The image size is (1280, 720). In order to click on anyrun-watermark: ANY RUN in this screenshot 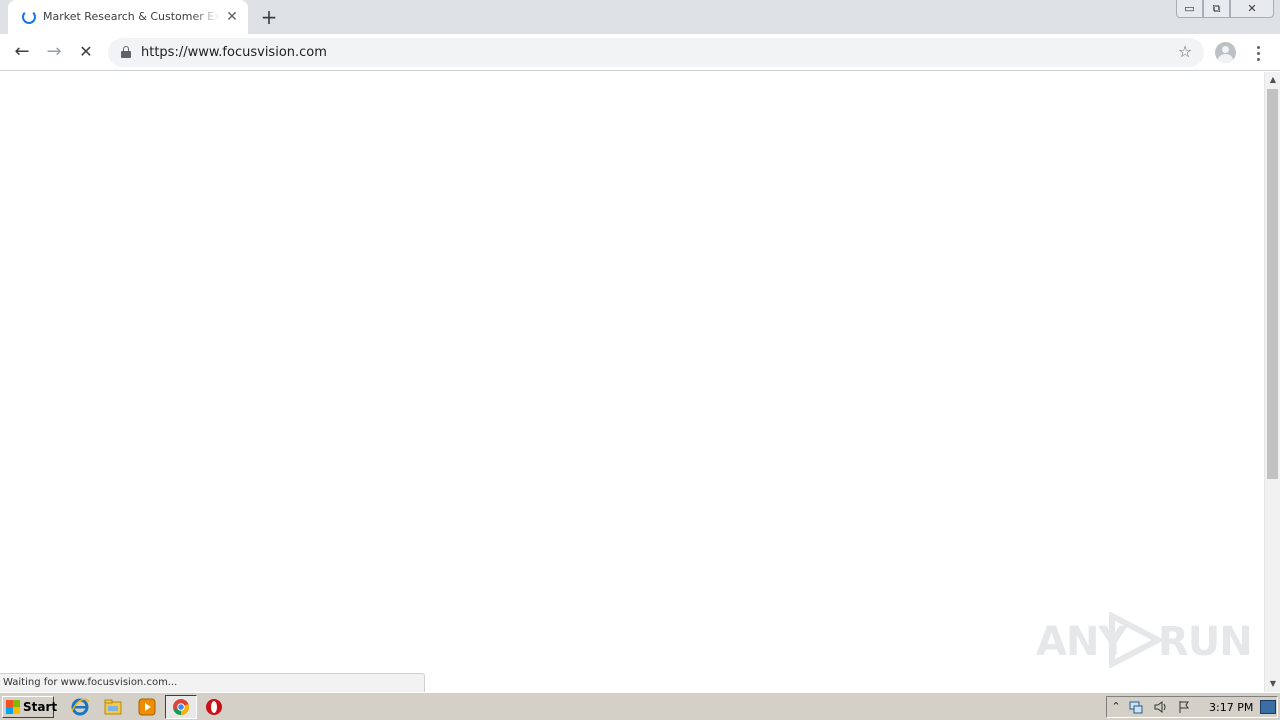, I will do `click(1144, 638)`.